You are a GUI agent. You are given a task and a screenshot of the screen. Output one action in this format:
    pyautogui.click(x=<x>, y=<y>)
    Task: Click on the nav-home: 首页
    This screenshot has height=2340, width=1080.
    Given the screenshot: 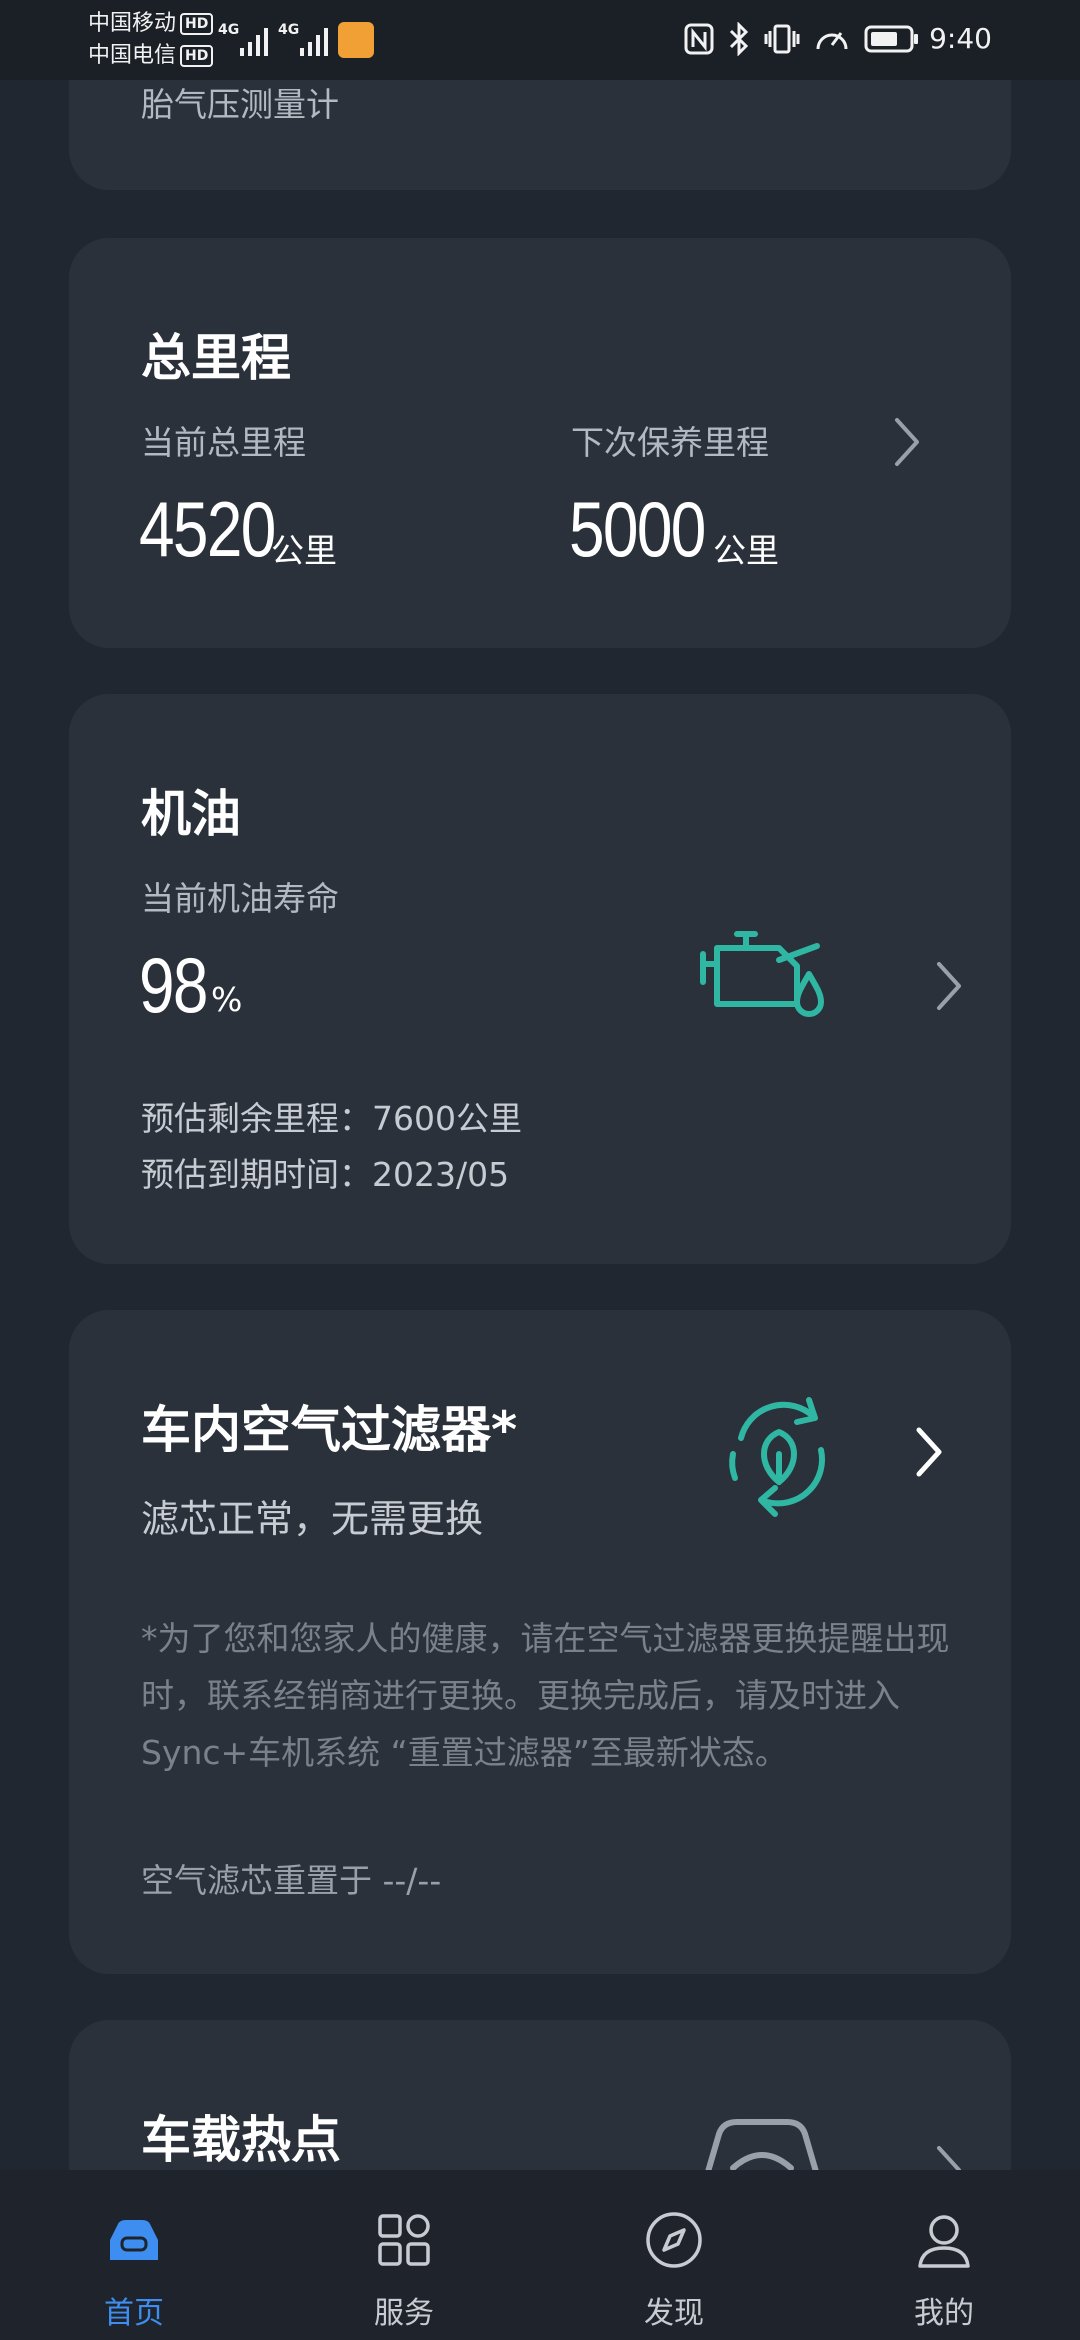 What is the action you would take?
    pyautogui.click(x=134, y=2255)
    